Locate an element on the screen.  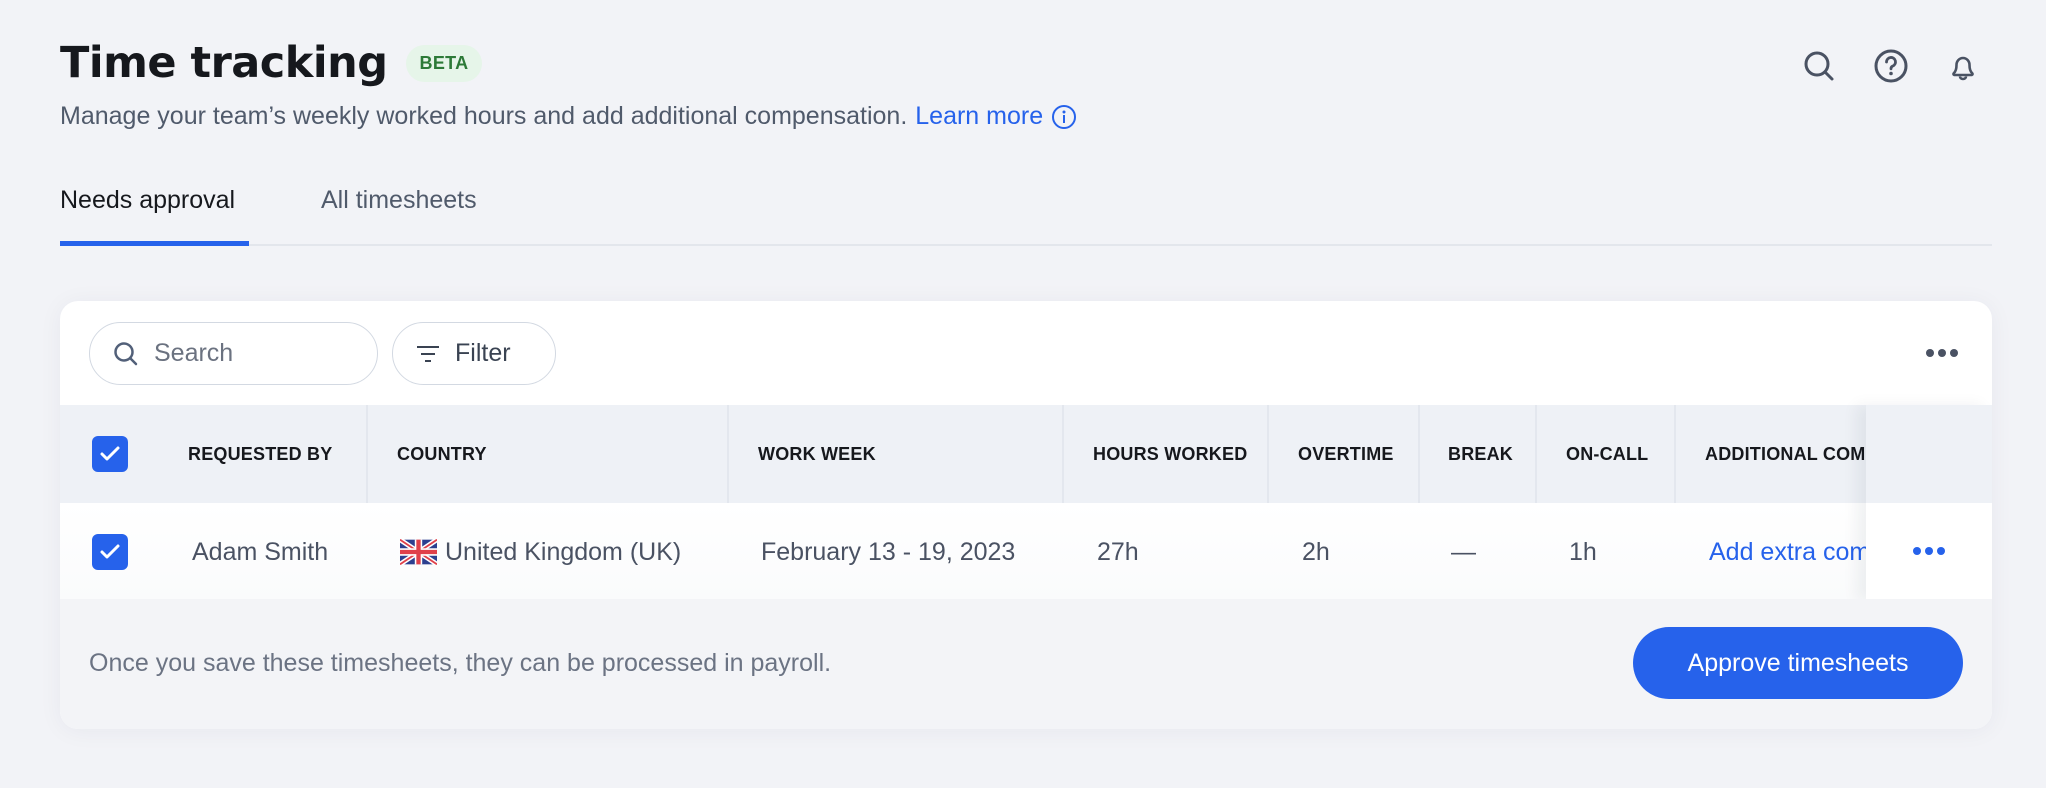
row-actions-column is located at coordinates (1929, 503).